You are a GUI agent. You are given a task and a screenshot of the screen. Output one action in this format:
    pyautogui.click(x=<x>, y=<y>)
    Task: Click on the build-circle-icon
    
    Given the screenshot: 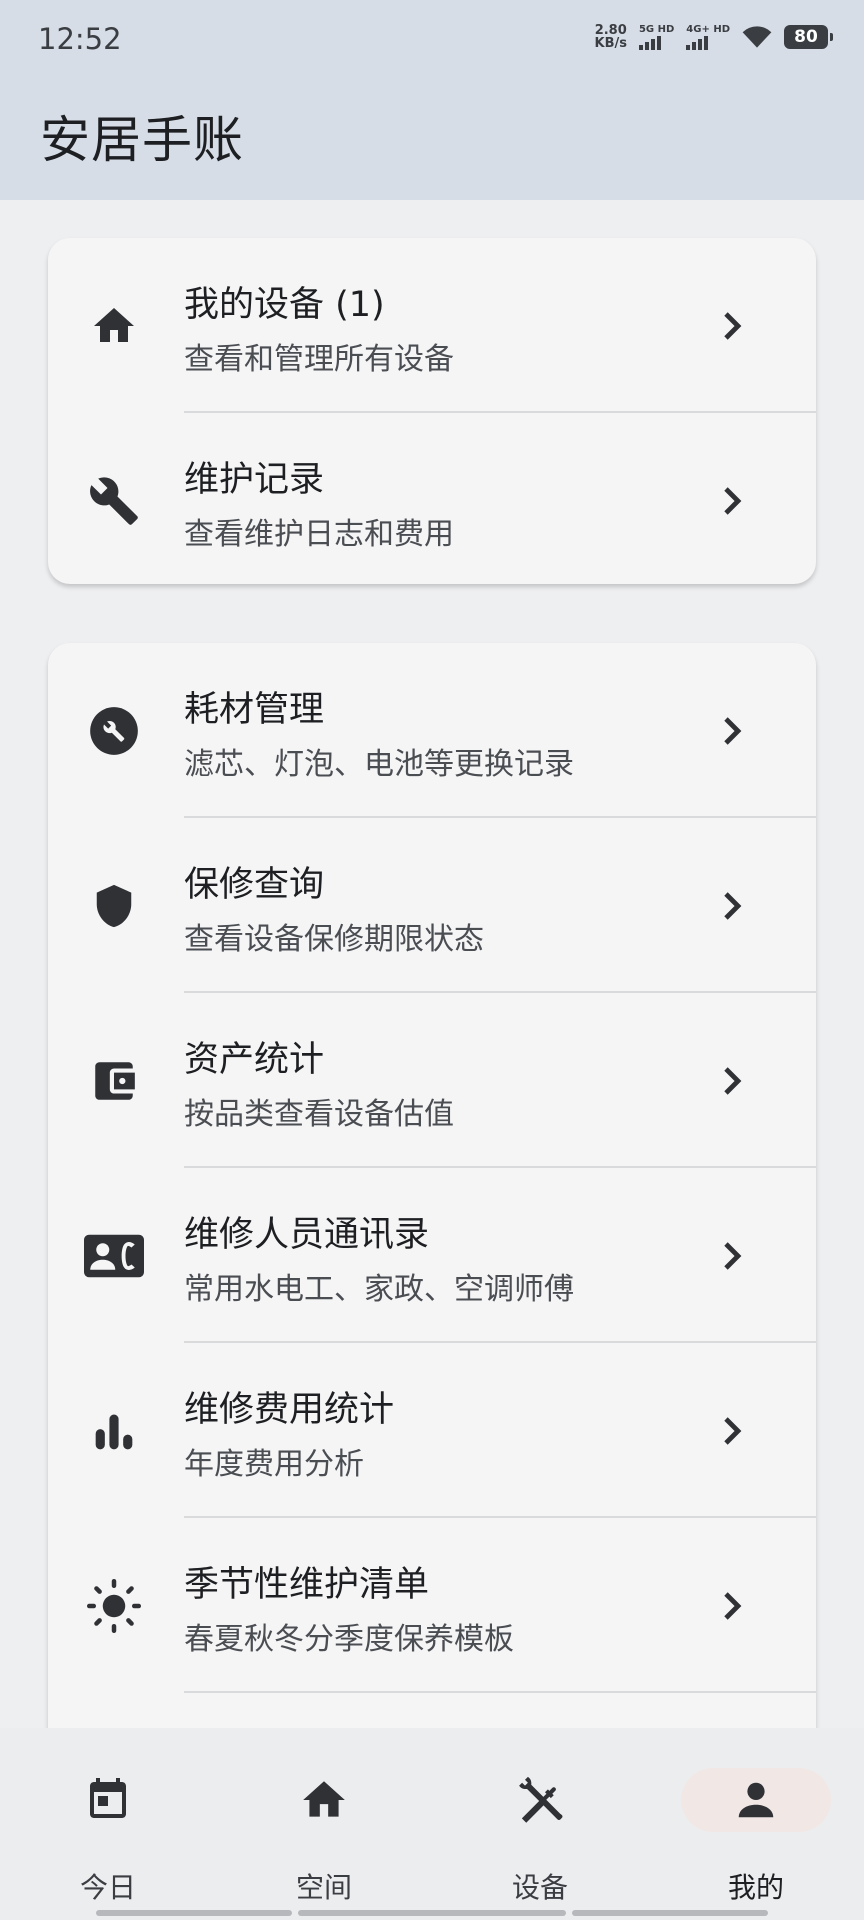 What is the action you would take?
    pyautogui.click(x=114, y=731)
    